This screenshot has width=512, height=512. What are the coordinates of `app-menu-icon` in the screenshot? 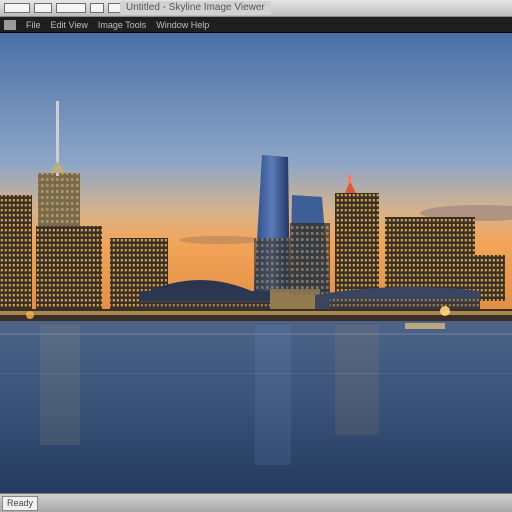 It's located at (10, 24).